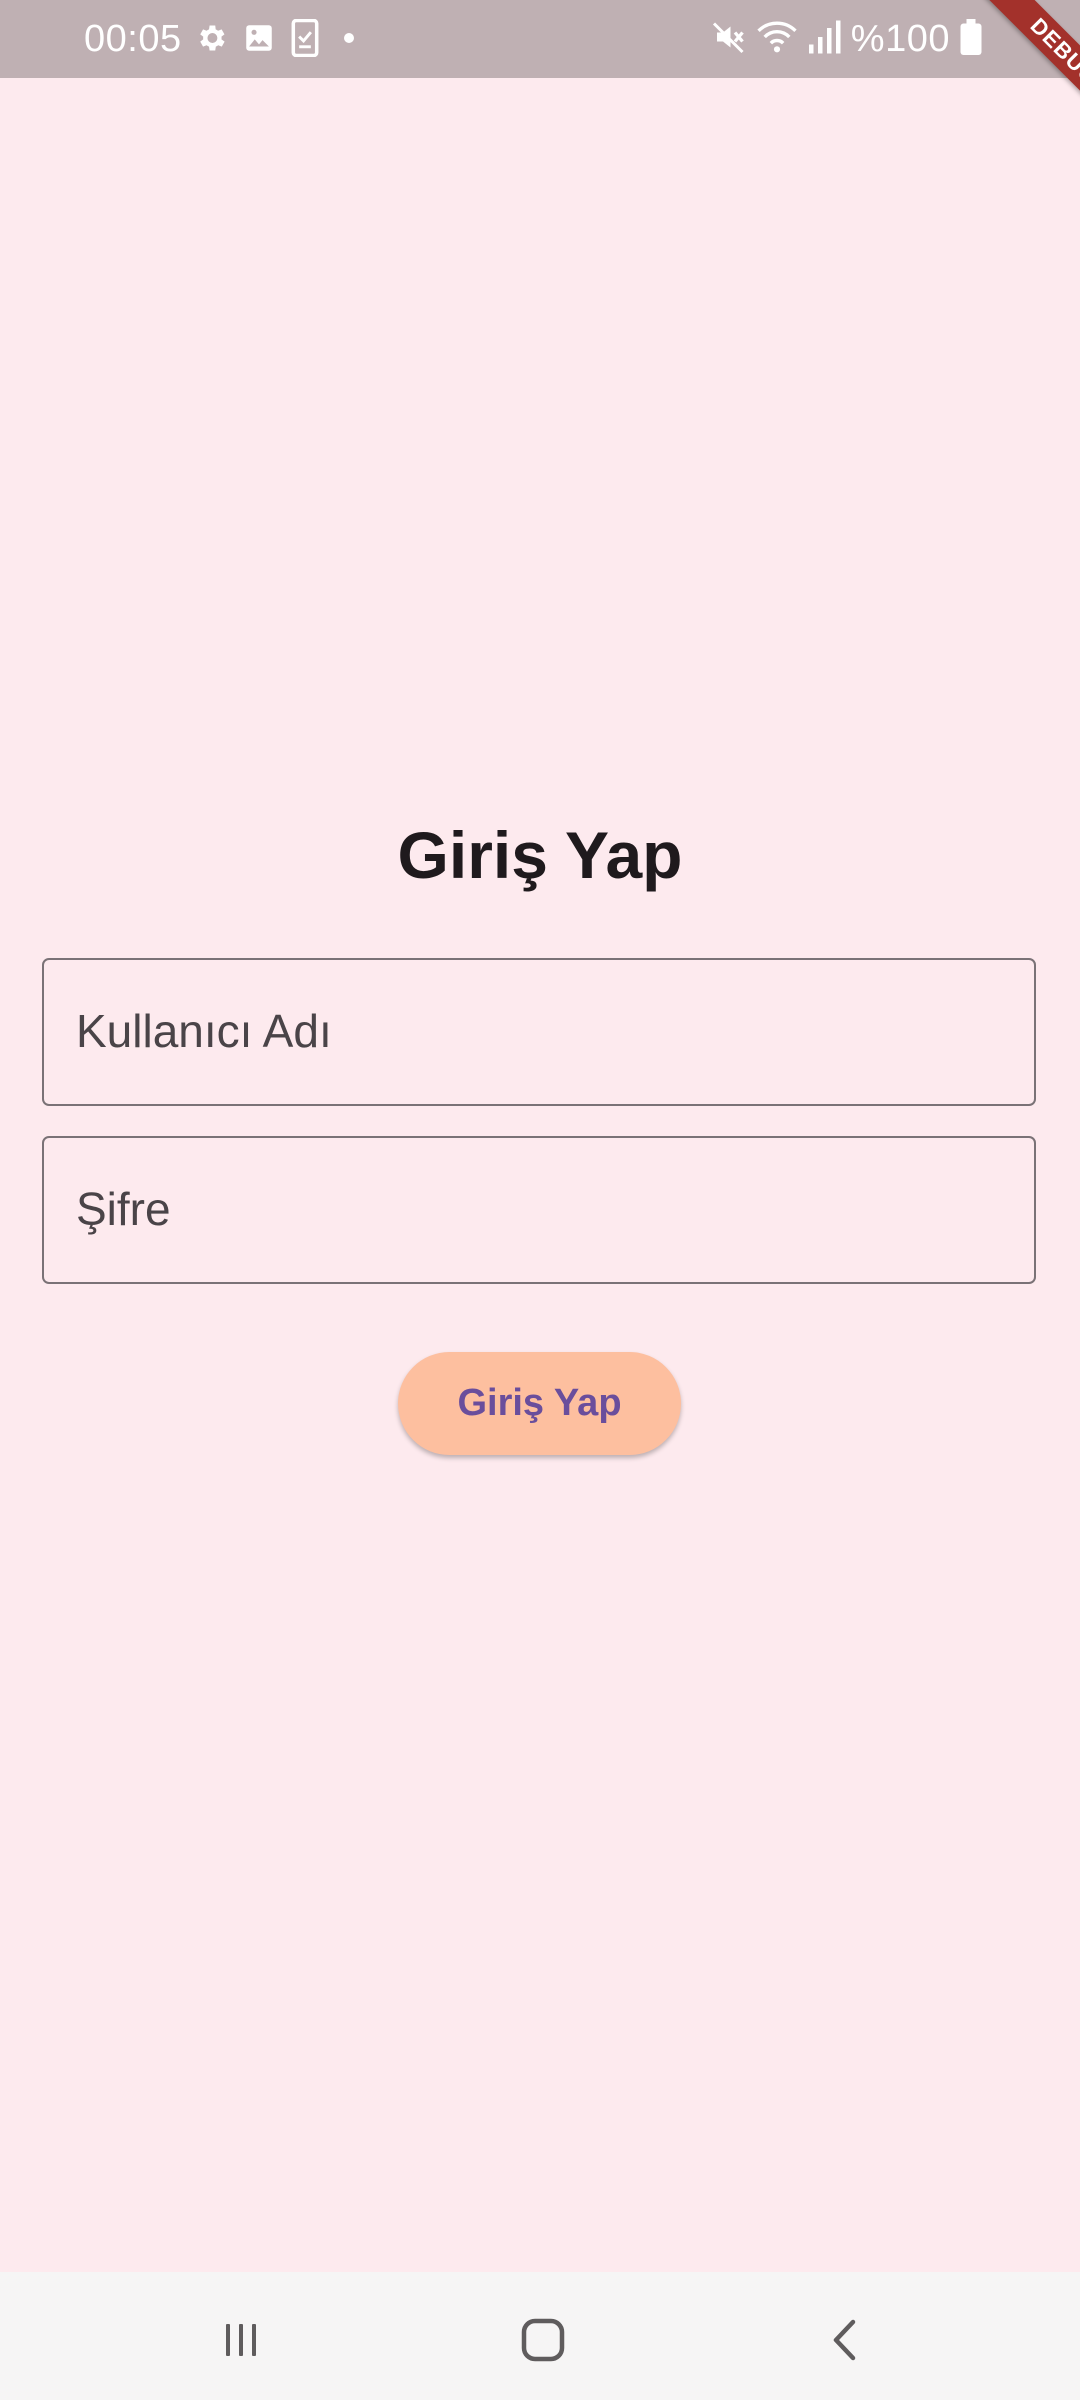 The height and width of the screenshot is (2400, 1080). What do you see at coordinates (846, 39) in the screenshot?
I see `status-right-icons: %100` at bounding box center [846, 39].